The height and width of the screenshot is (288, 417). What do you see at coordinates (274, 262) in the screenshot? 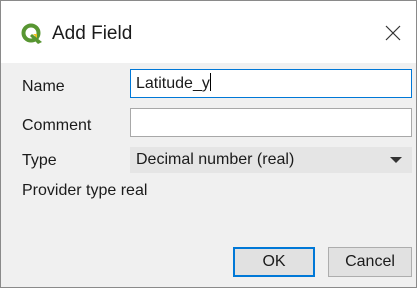
I see `ok-button: OK` at bounding box center [274, 262].